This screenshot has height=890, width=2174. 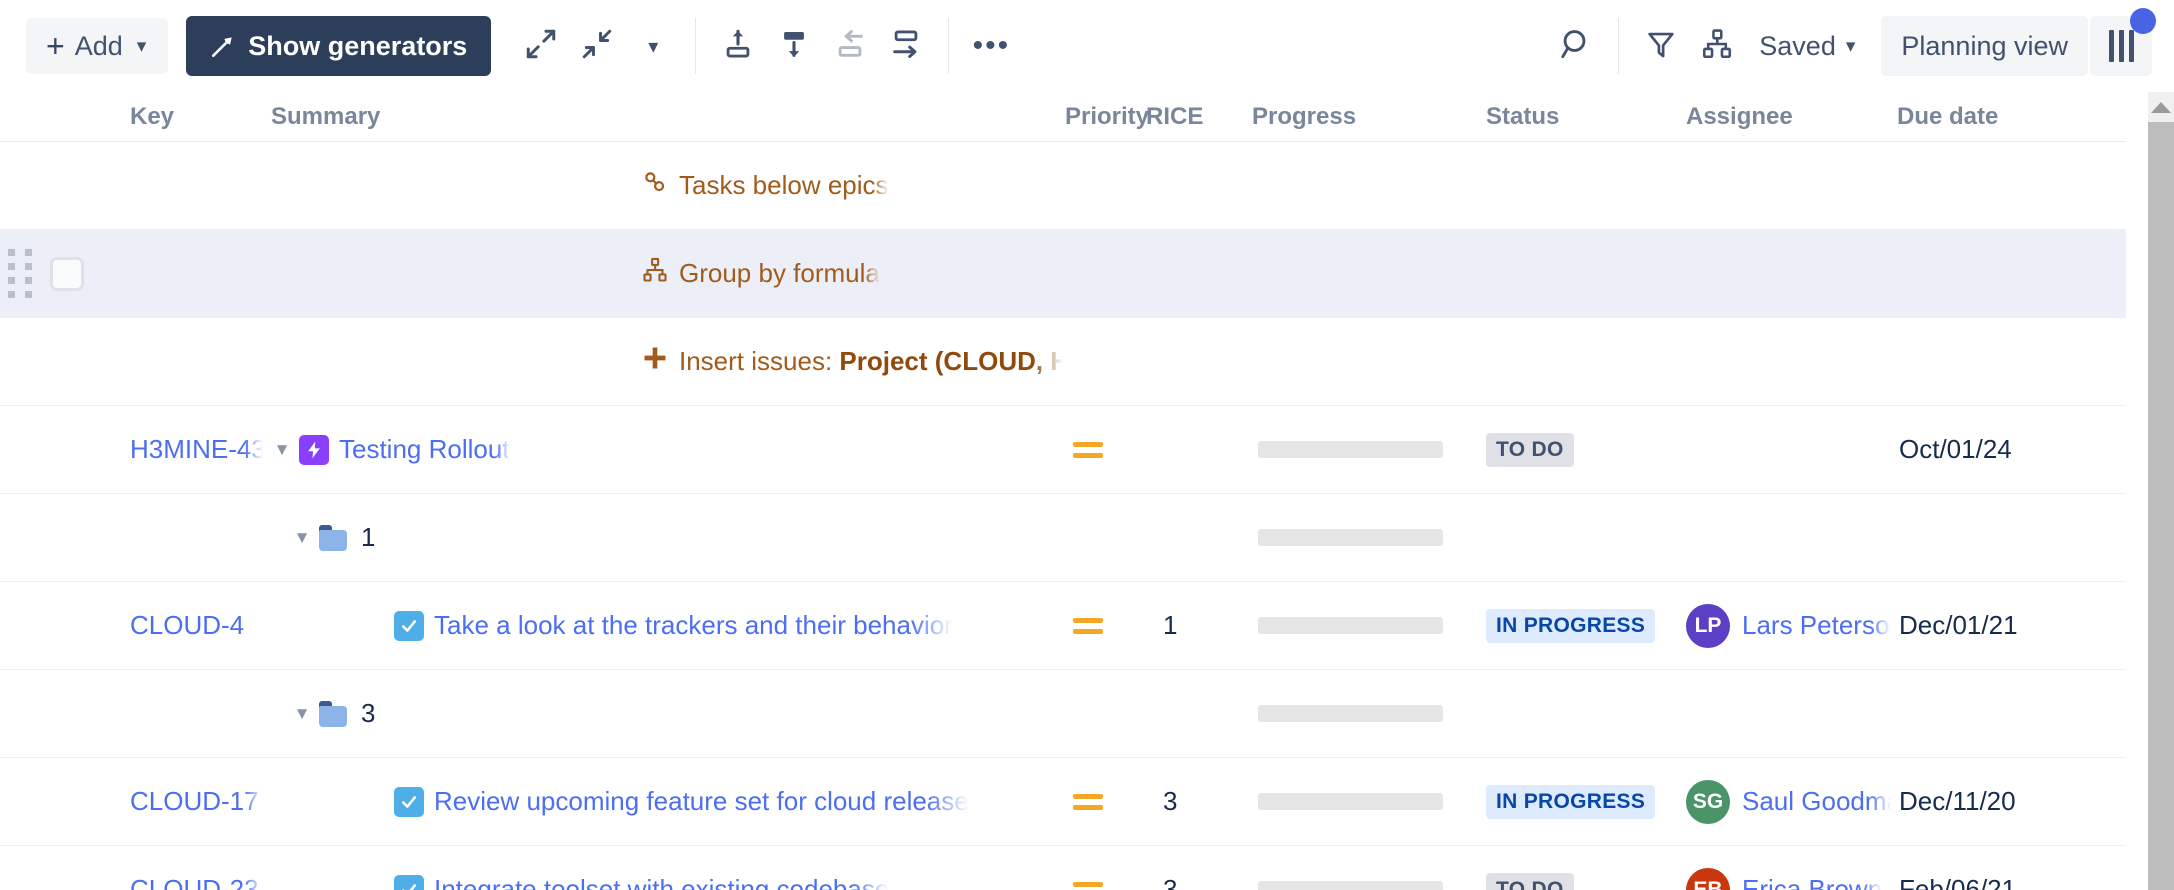 I want to click on cell-key: CLOUD-4, so click(x=185, y=625).